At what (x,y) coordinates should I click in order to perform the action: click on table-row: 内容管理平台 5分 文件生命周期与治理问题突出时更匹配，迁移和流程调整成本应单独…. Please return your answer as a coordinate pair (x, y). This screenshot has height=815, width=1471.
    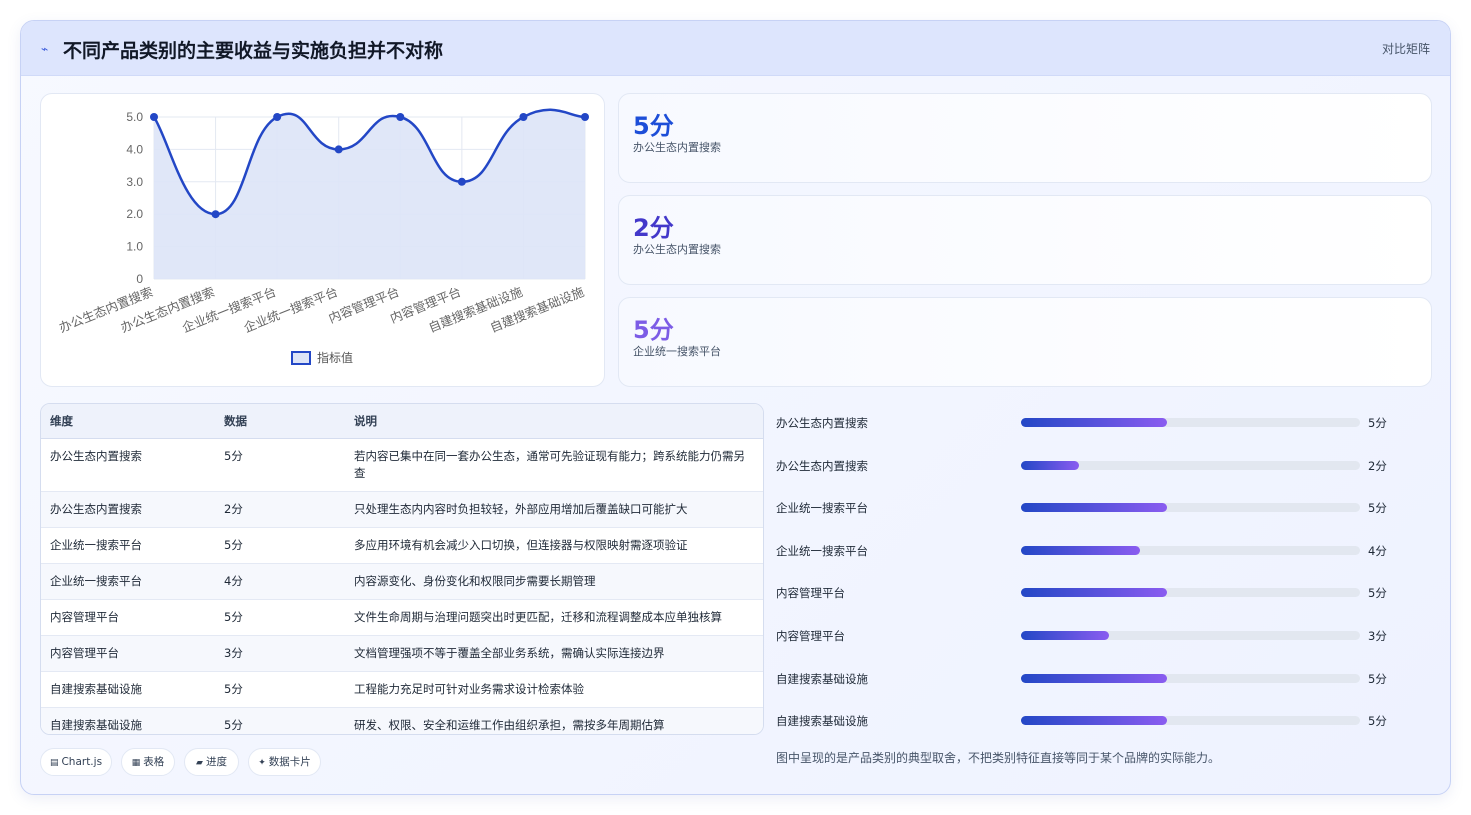
    Looking at the image, I should click on (402, 617).